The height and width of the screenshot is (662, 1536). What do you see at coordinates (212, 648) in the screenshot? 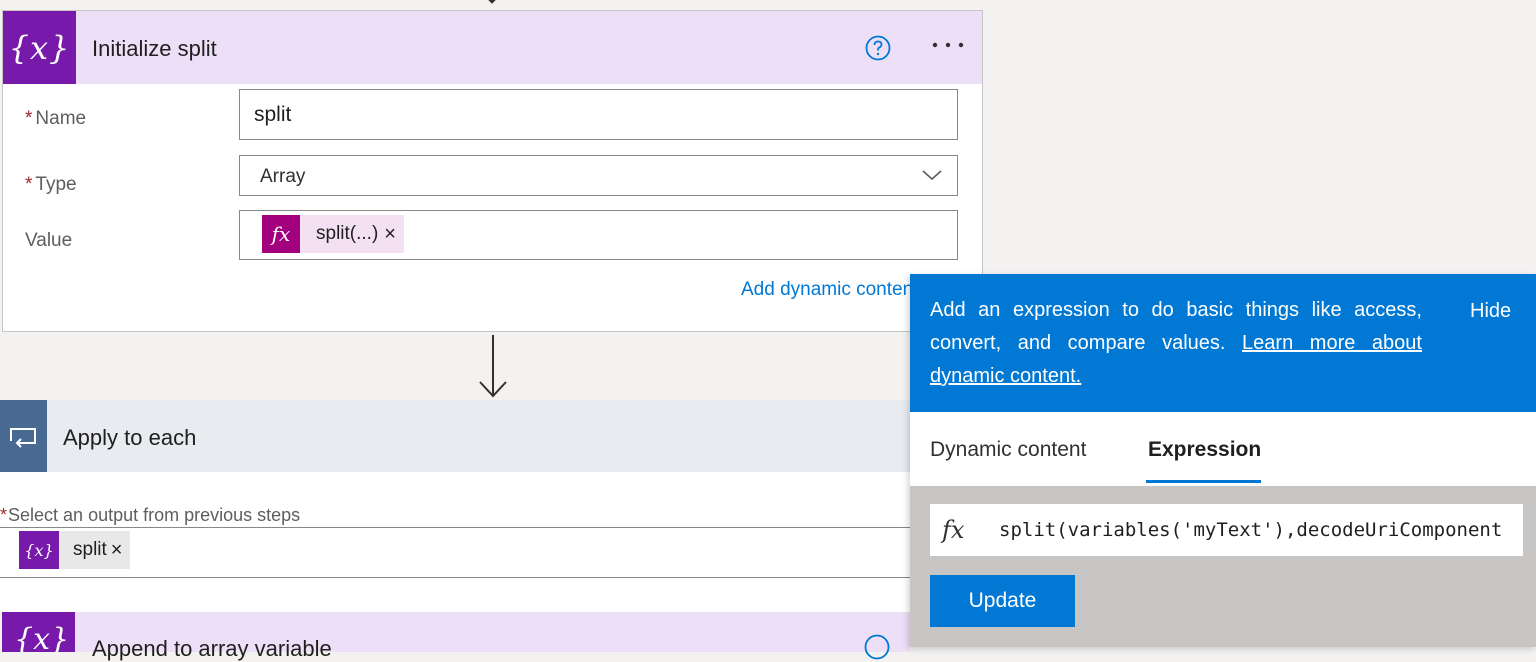
I see `card-title: Append to array variable` at bounding box center [212, 648].